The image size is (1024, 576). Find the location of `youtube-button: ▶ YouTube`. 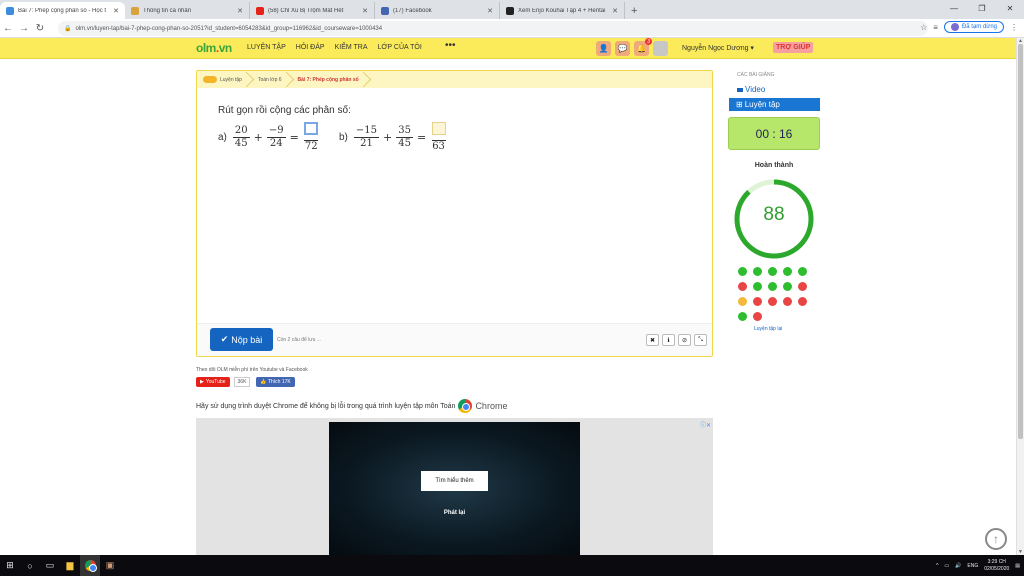

youtube-button: ▶ YouTube is located at coordinates (213, 382).